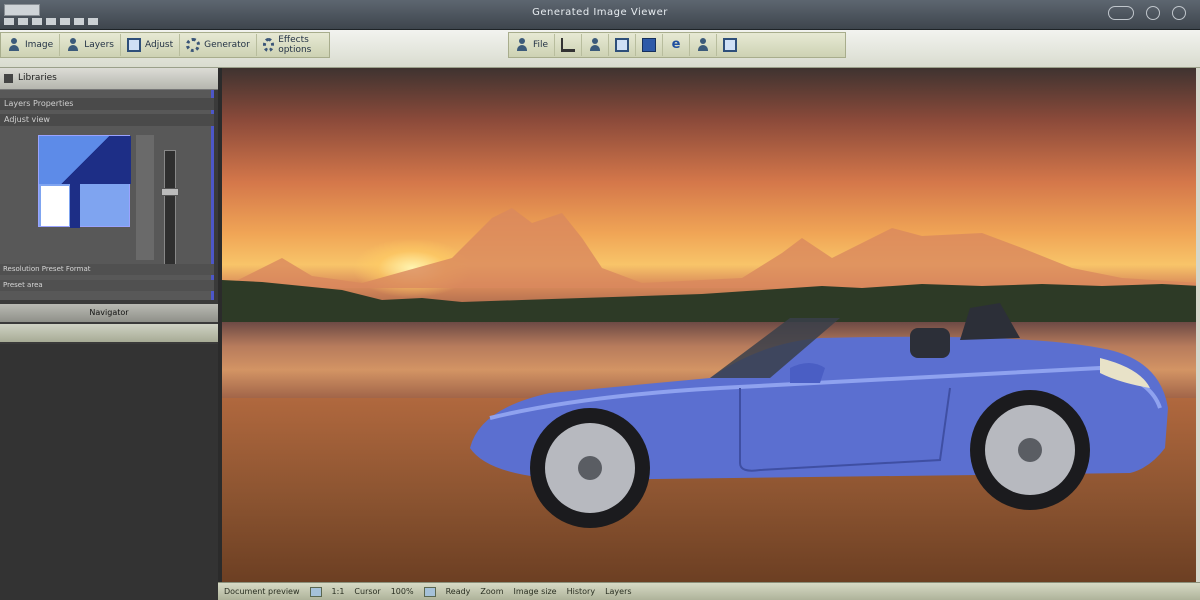 This screenshot has width=1200, height=600. I want to click on navigator-toolbar, so click(109, 333).